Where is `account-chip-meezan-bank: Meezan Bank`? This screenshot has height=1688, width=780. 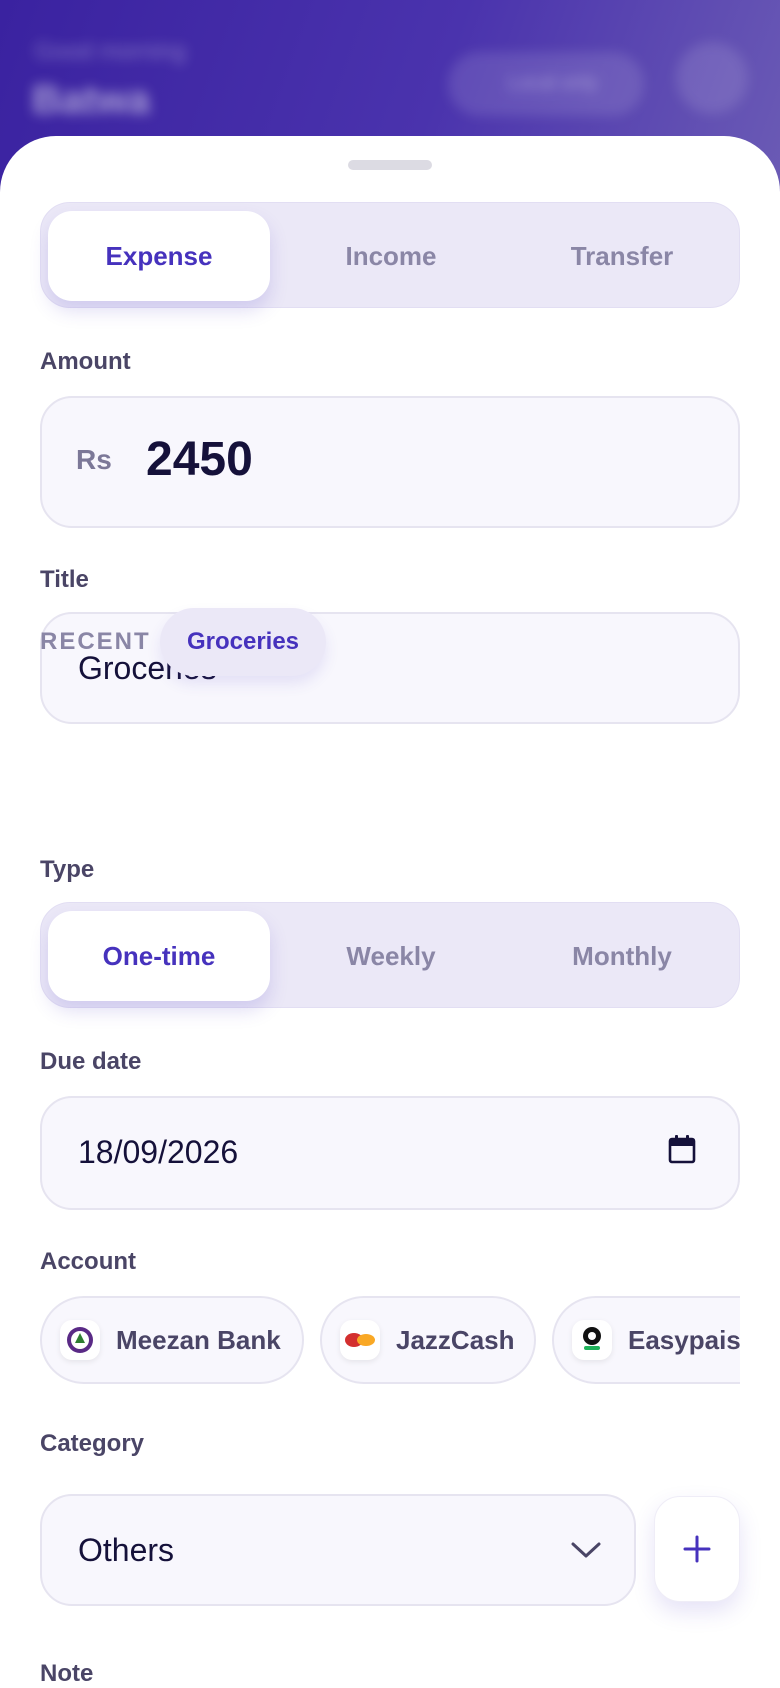
account-chip-meezan-bank: Meezan Bank is located at coordinates (172, 1340).